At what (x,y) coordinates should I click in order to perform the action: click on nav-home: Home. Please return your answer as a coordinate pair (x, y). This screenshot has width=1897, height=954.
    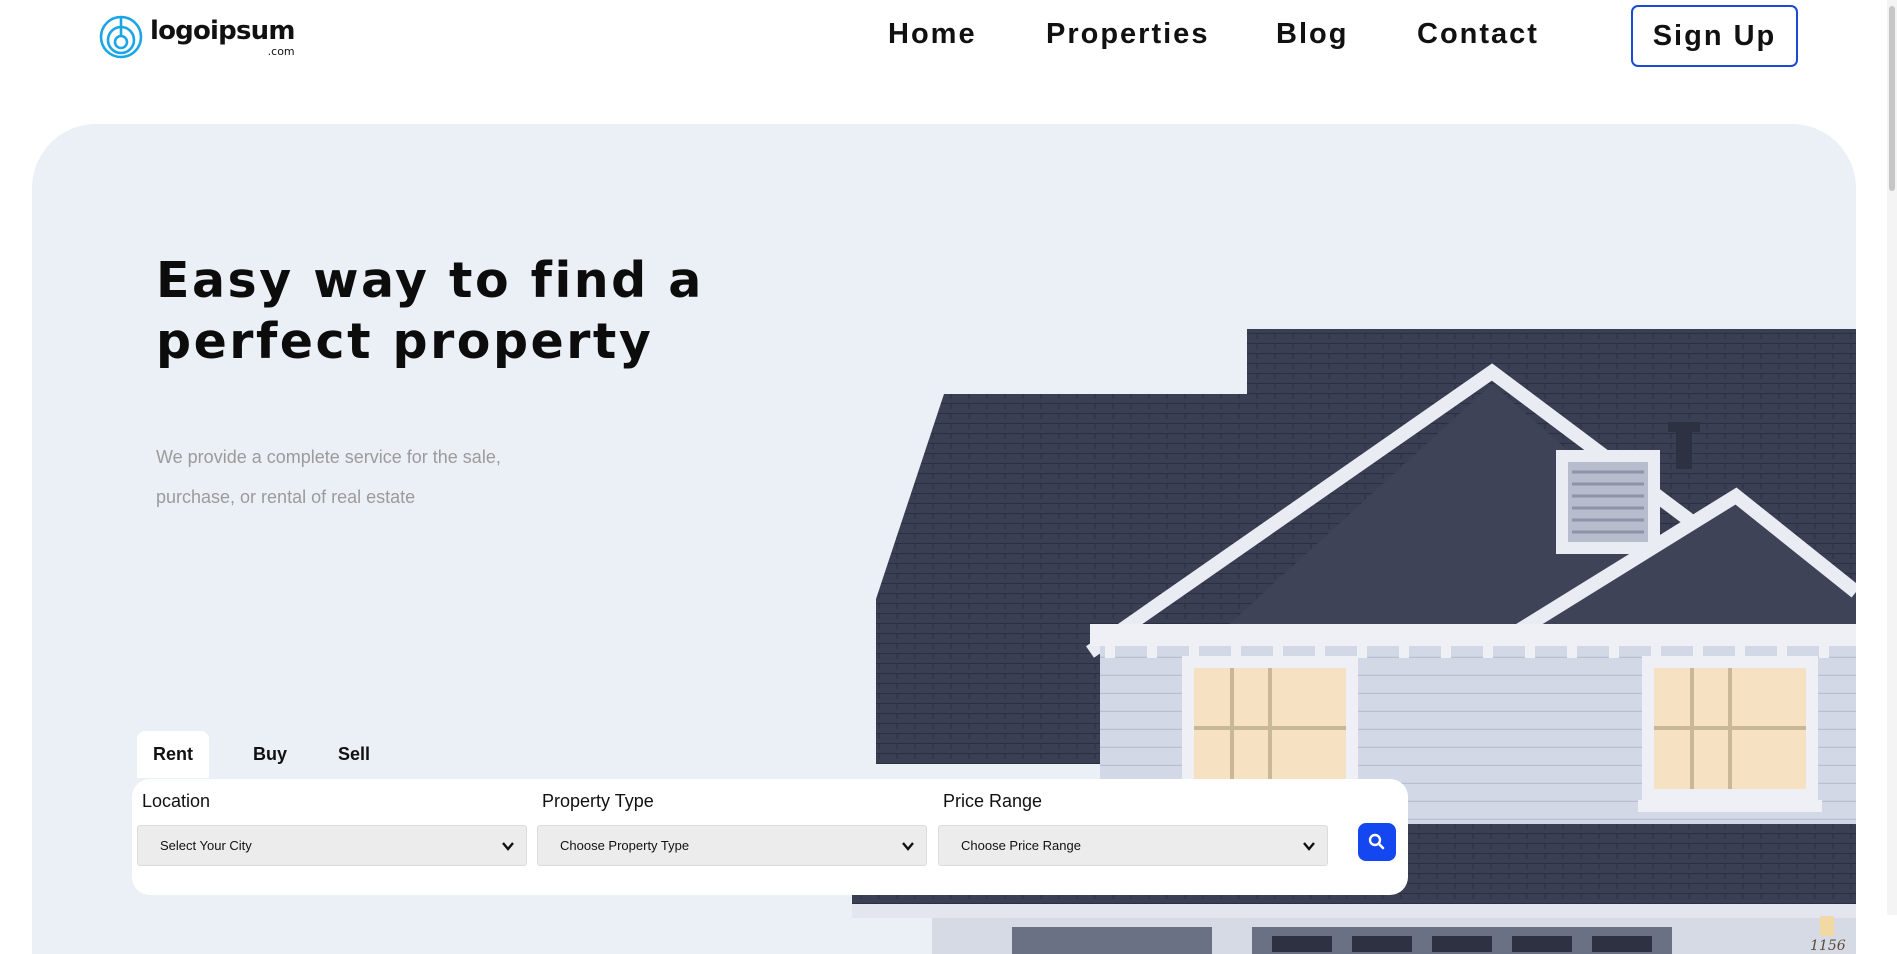
    Looking at the image, I should click on (932, 34).